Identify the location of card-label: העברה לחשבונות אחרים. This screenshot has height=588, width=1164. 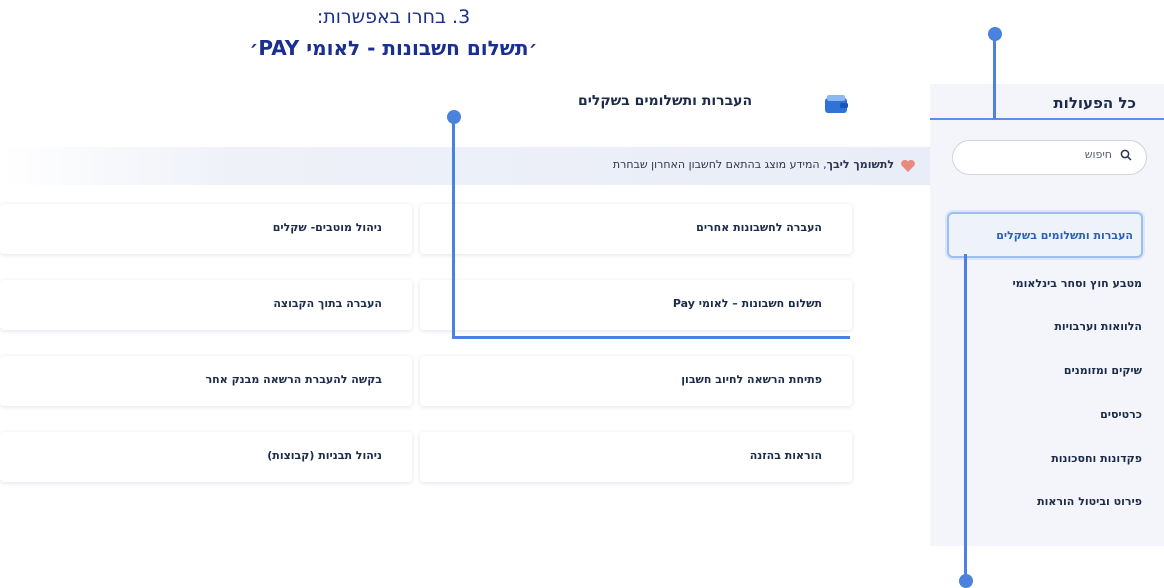
(759, 227).